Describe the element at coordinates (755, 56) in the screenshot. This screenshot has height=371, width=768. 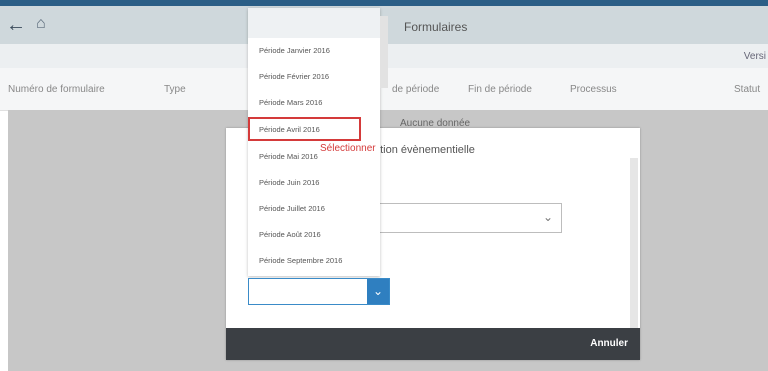
I see `version-link: Versi` at that location.